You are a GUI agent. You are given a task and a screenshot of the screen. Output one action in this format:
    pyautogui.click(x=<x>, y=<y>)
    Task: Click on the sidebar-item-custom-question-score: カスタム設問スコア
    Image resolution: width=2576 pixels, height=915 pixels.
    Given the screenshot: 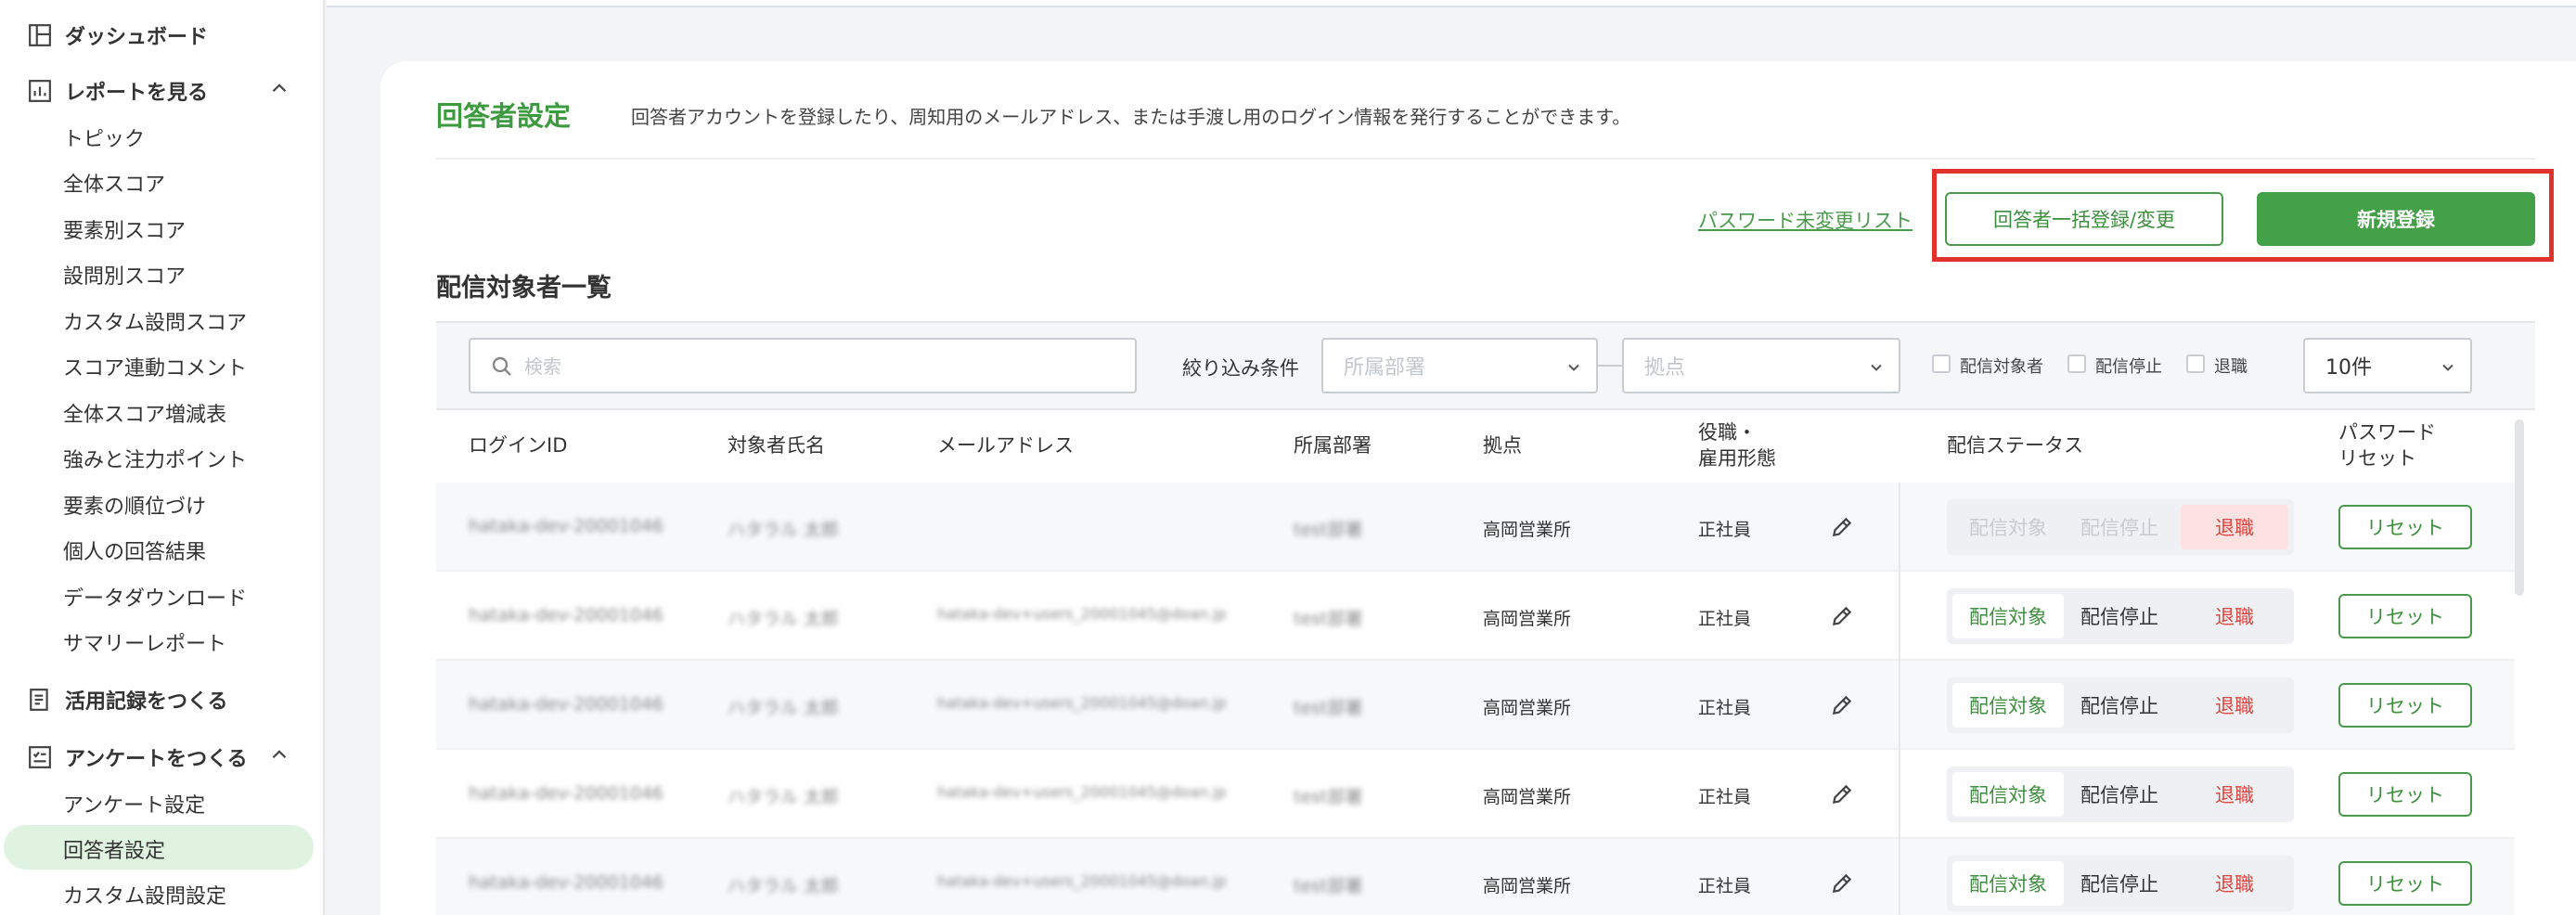 What is the action you would take?
    pyautogui.click(x=155, y=321)
    